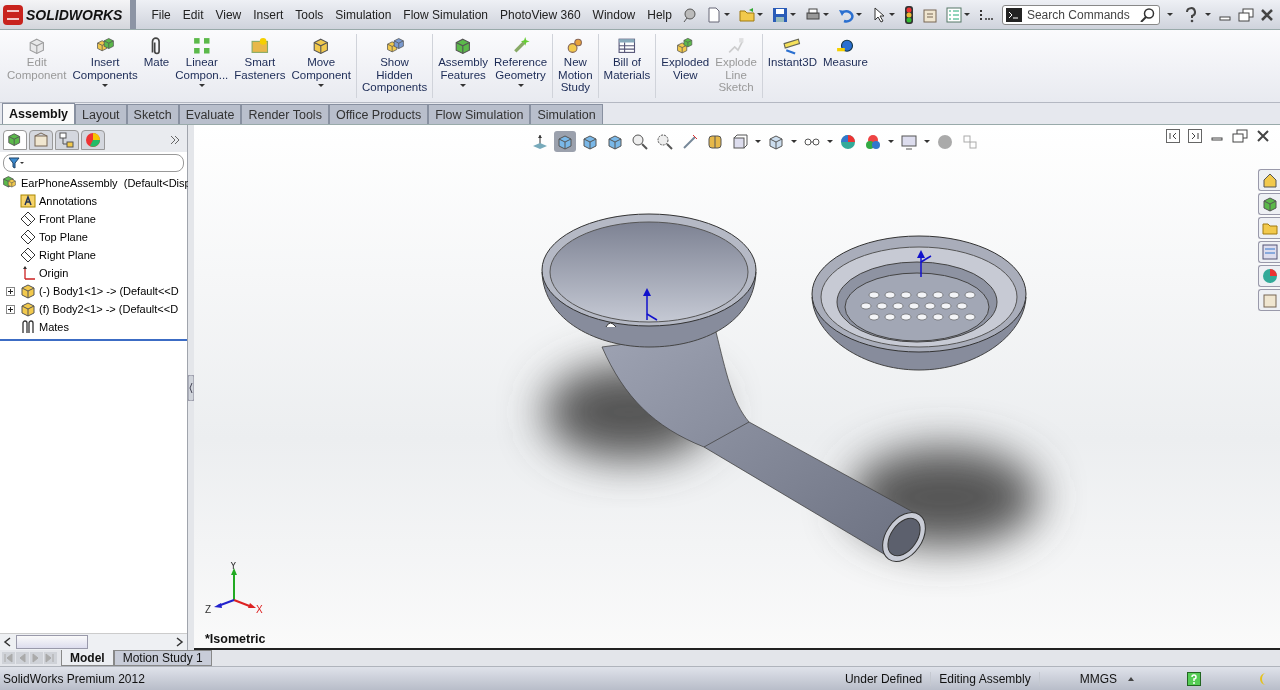 This screenshot has height=690, width=1280. Describe the element at coordinates (1269, 228) in the screenshot. I see `folder-icon` at that location.